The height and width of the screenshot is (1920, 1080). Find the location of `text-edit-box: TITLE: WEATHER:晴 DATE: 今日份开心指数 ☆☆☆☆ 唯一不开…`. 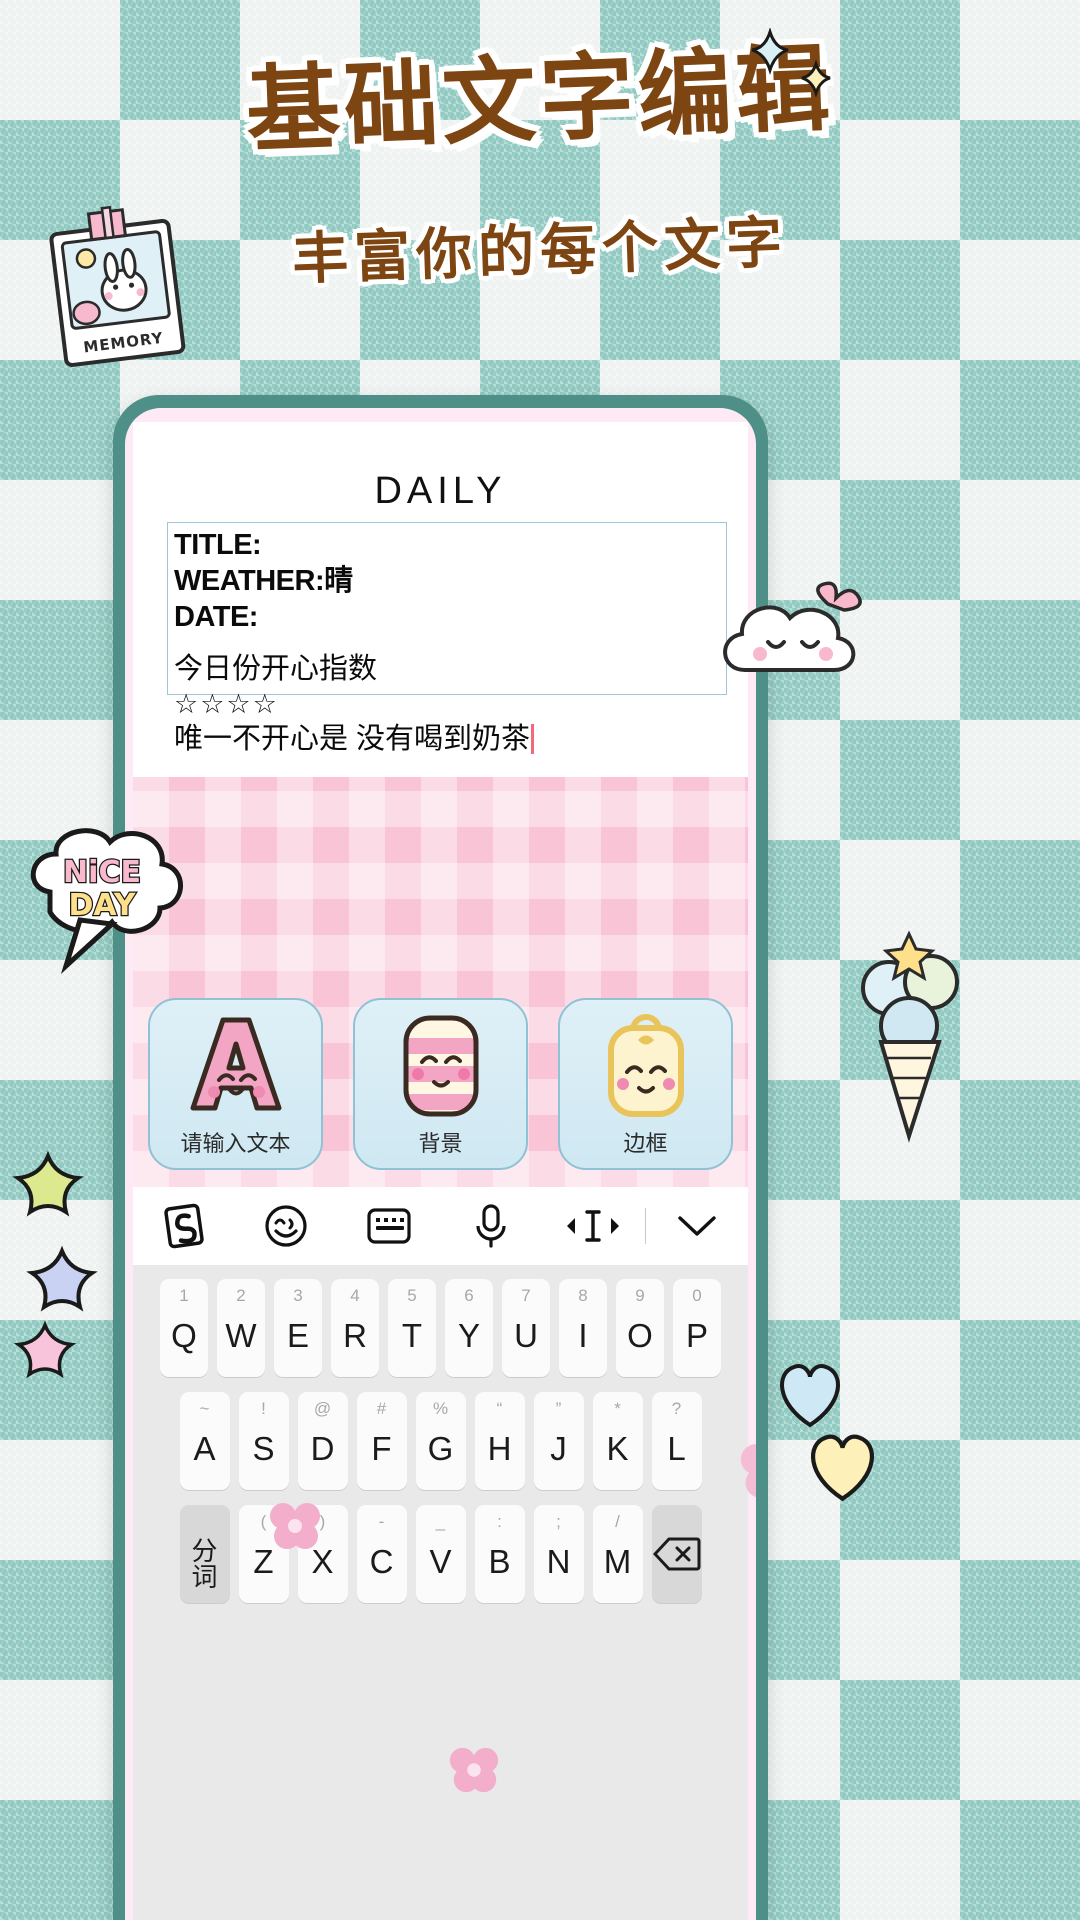

text-edit-box: TITLE: WEATHER:晴 DATE: 今日份开心指数 ☆☆☆☆ 唯一不开… is located at coordinates (447, 638).